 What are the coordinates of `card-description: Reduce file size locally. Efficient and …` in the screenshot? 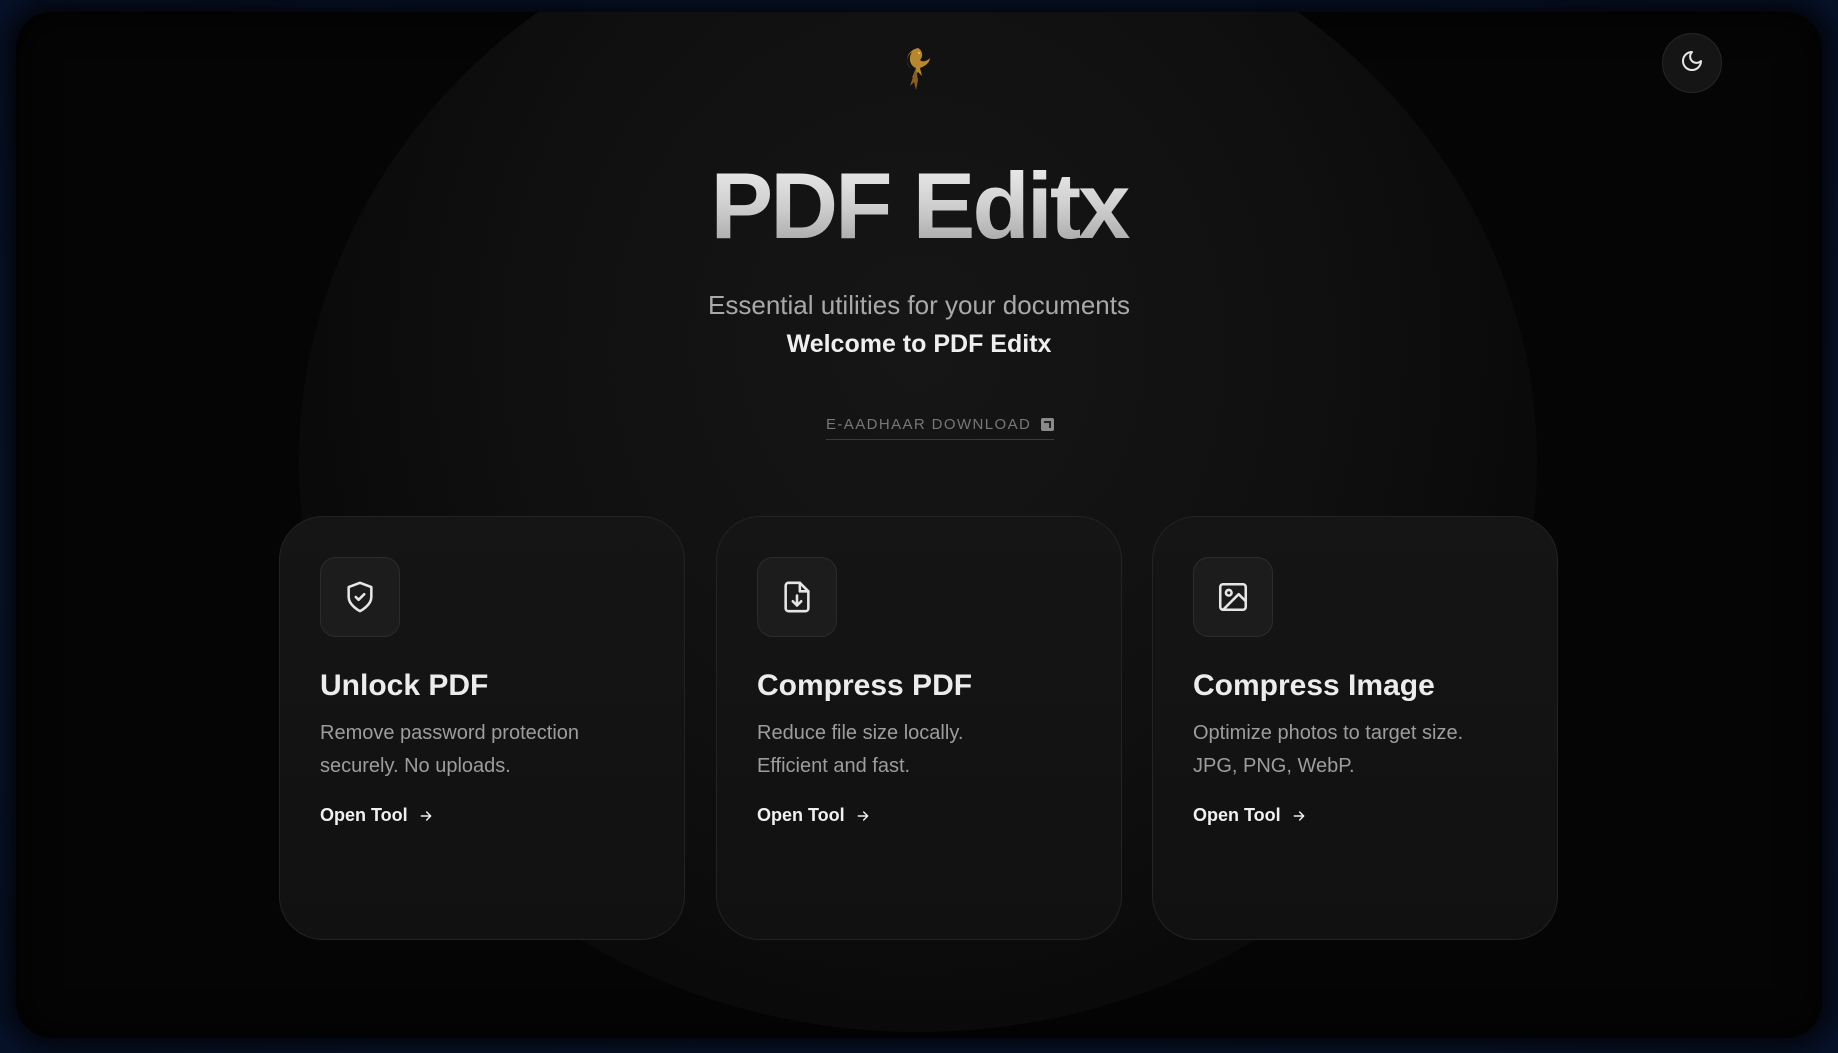 It's located at (907, 750).